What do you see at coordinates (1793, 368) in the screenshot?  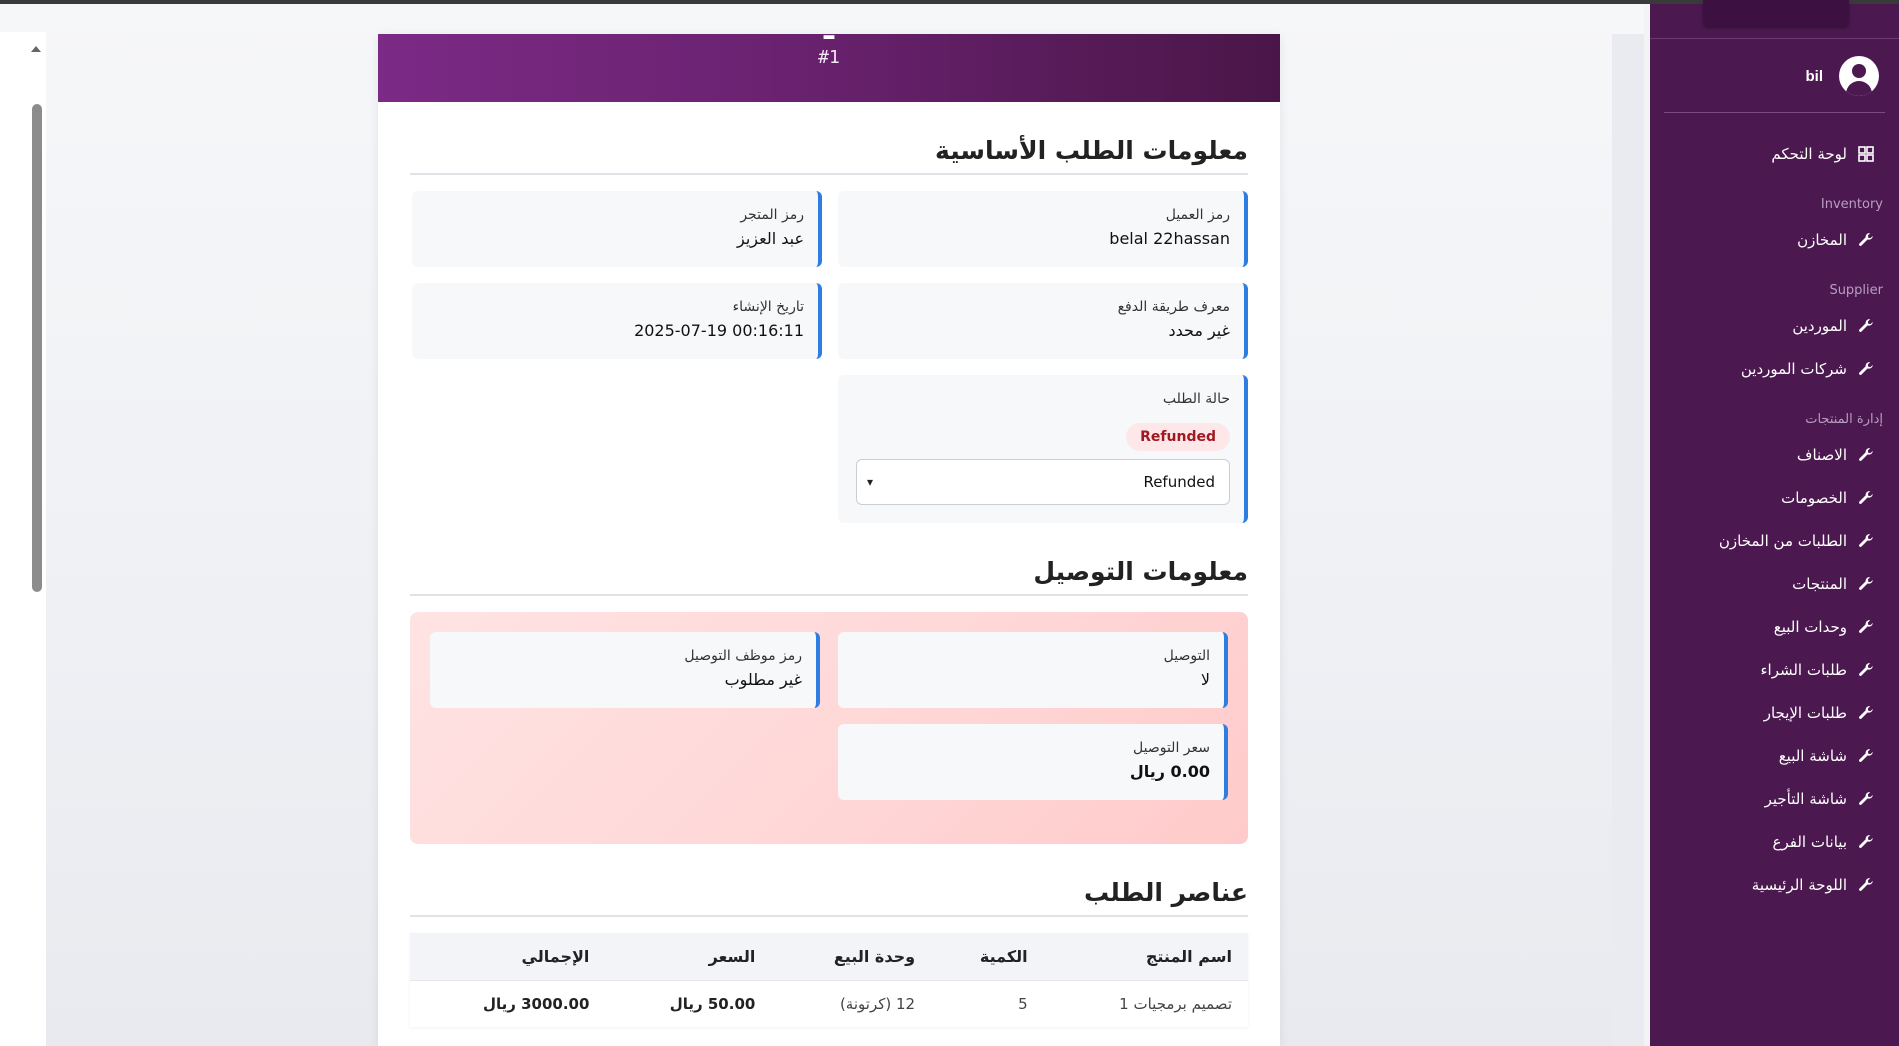 I see `sidebar-item-label: شركات الموردين` at bounding box center [1793, 368].